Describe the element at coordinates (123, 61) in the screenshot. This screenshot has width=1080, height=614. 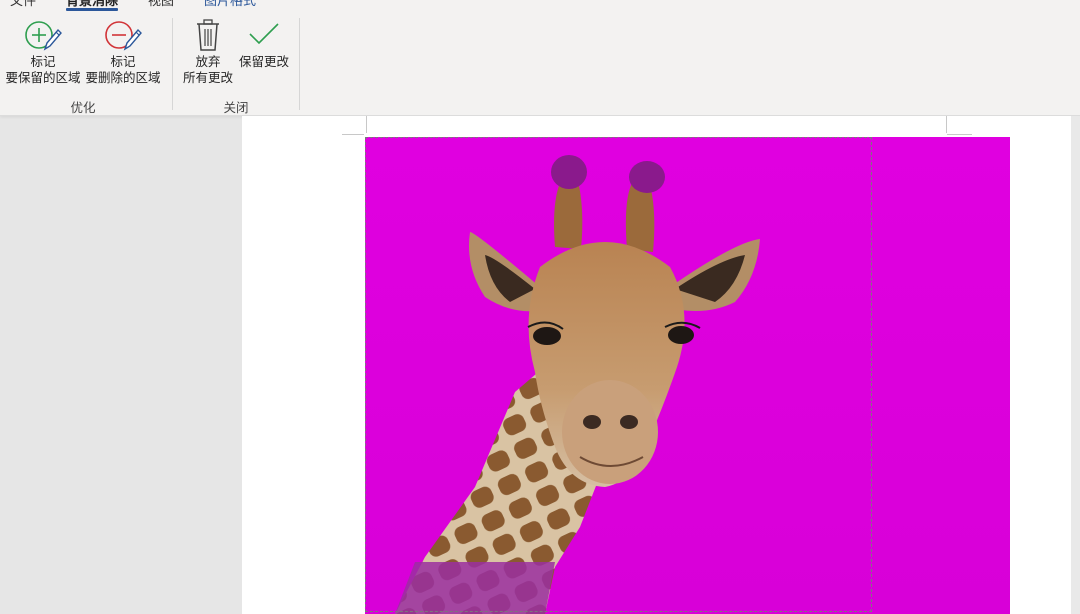
I see `mark-remove-line1: 标记` at that location.